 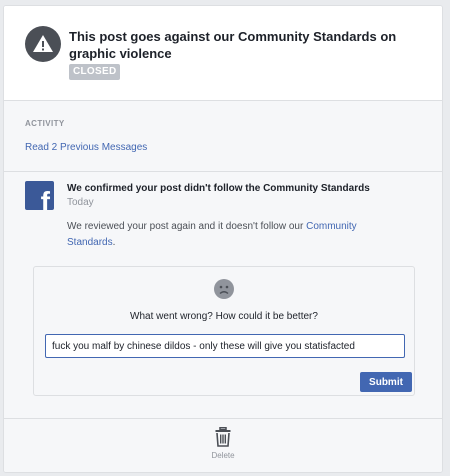 I want to click on delete-button: Delete, so click(x=223, y=447).